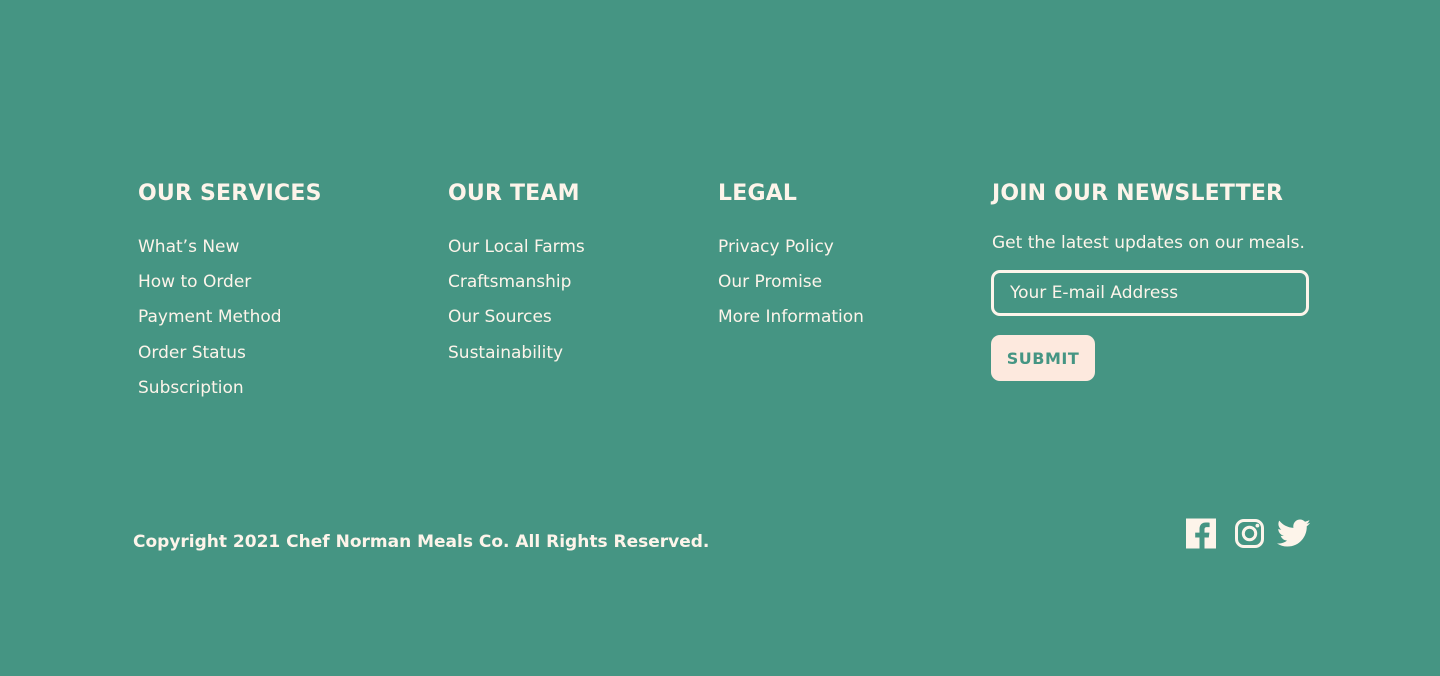  I want to click on link-more-information: More Information, so click(791, 317).